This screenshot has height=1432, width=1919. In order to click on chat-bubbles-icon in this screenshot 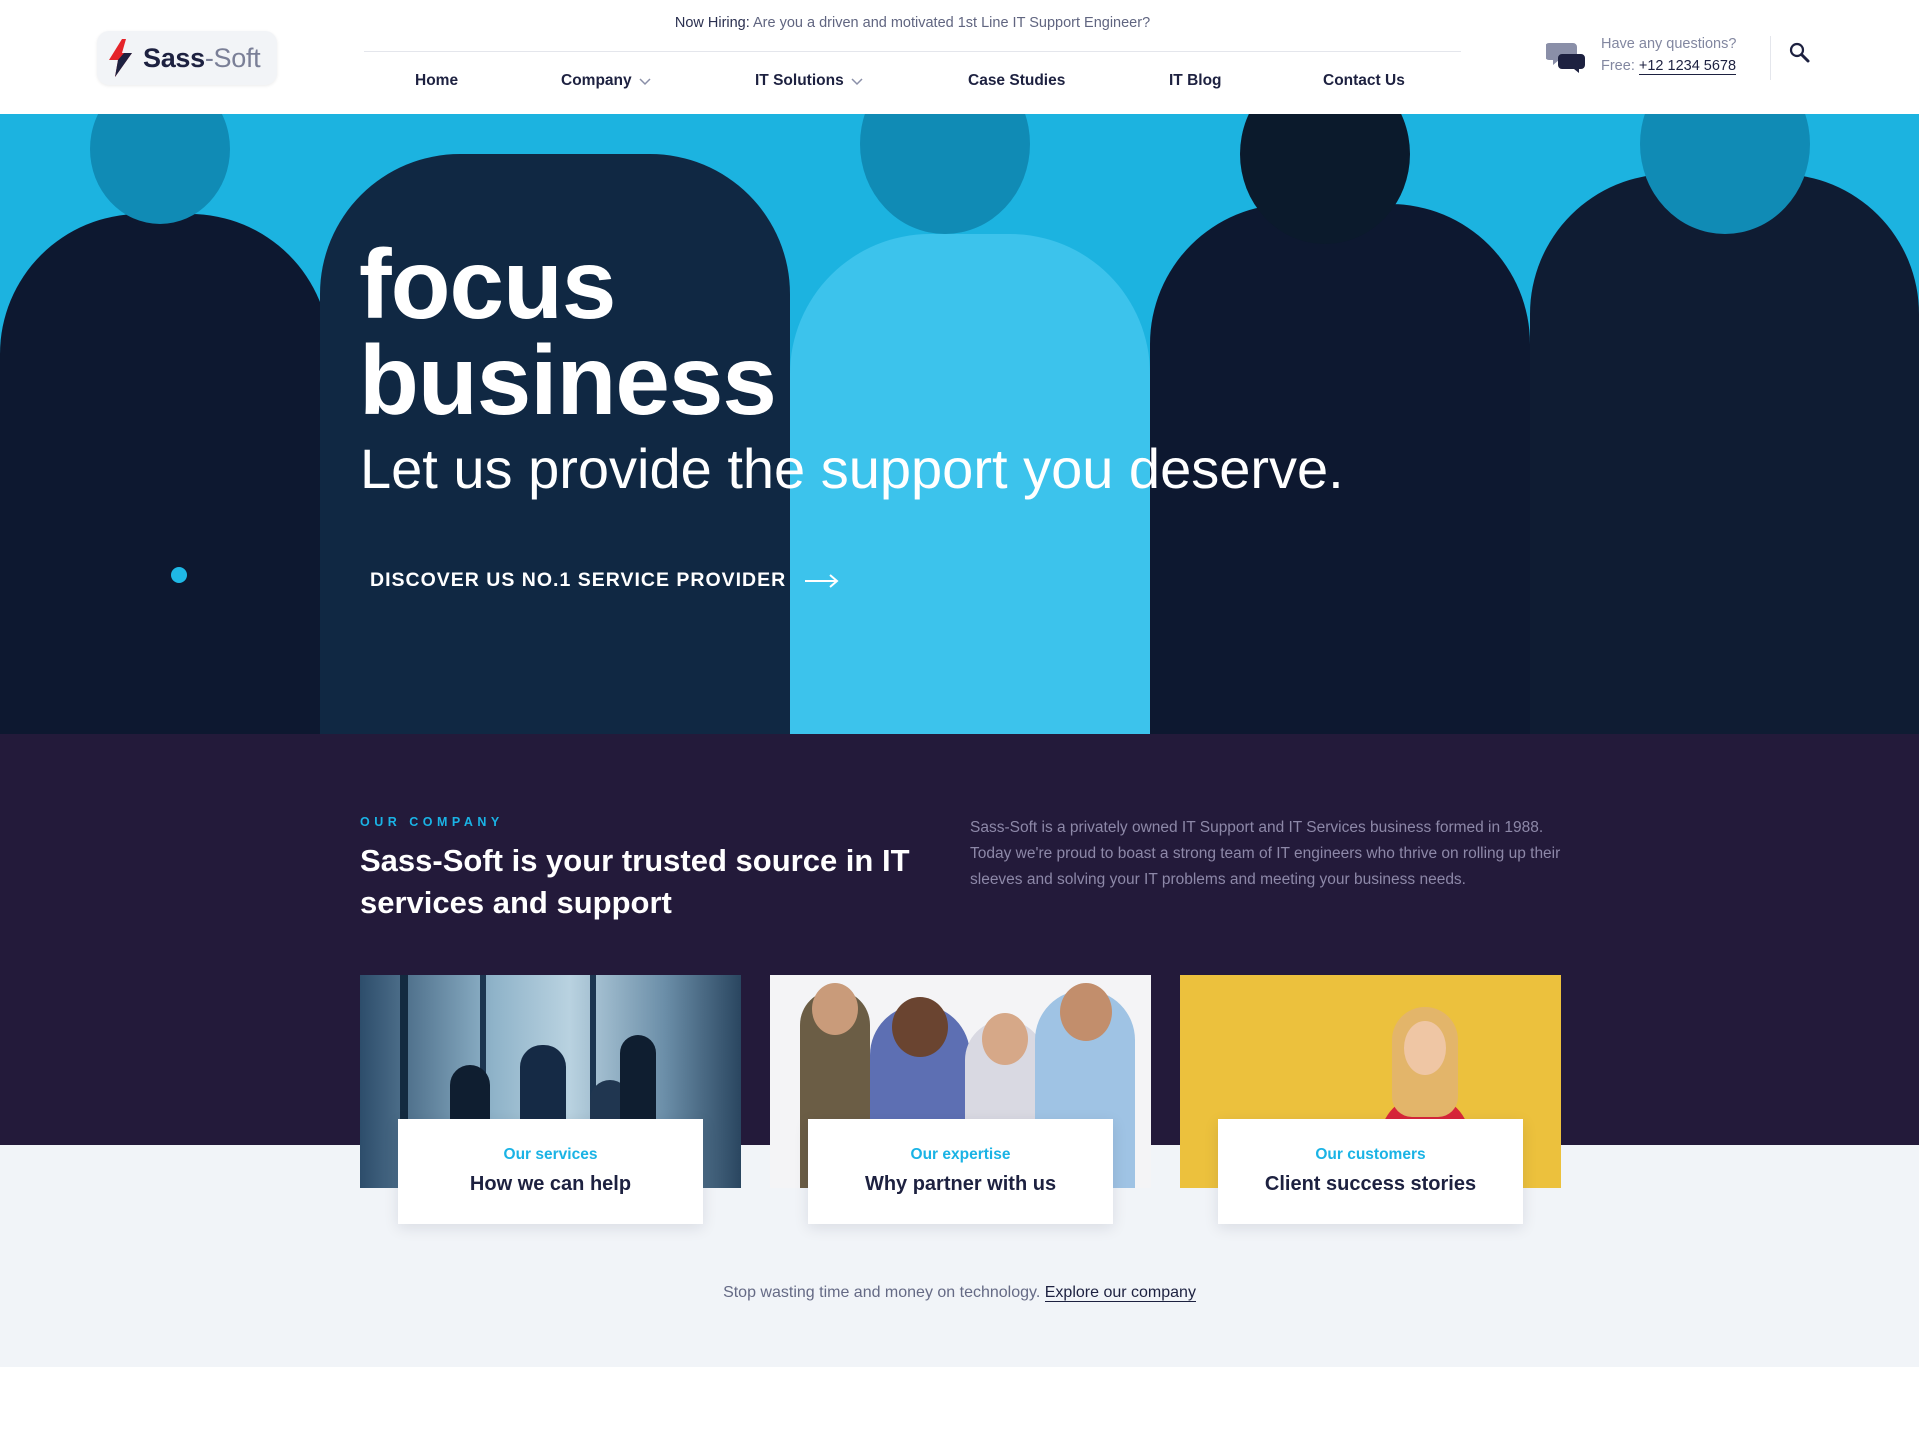, I will do `click(1565, 58)`.